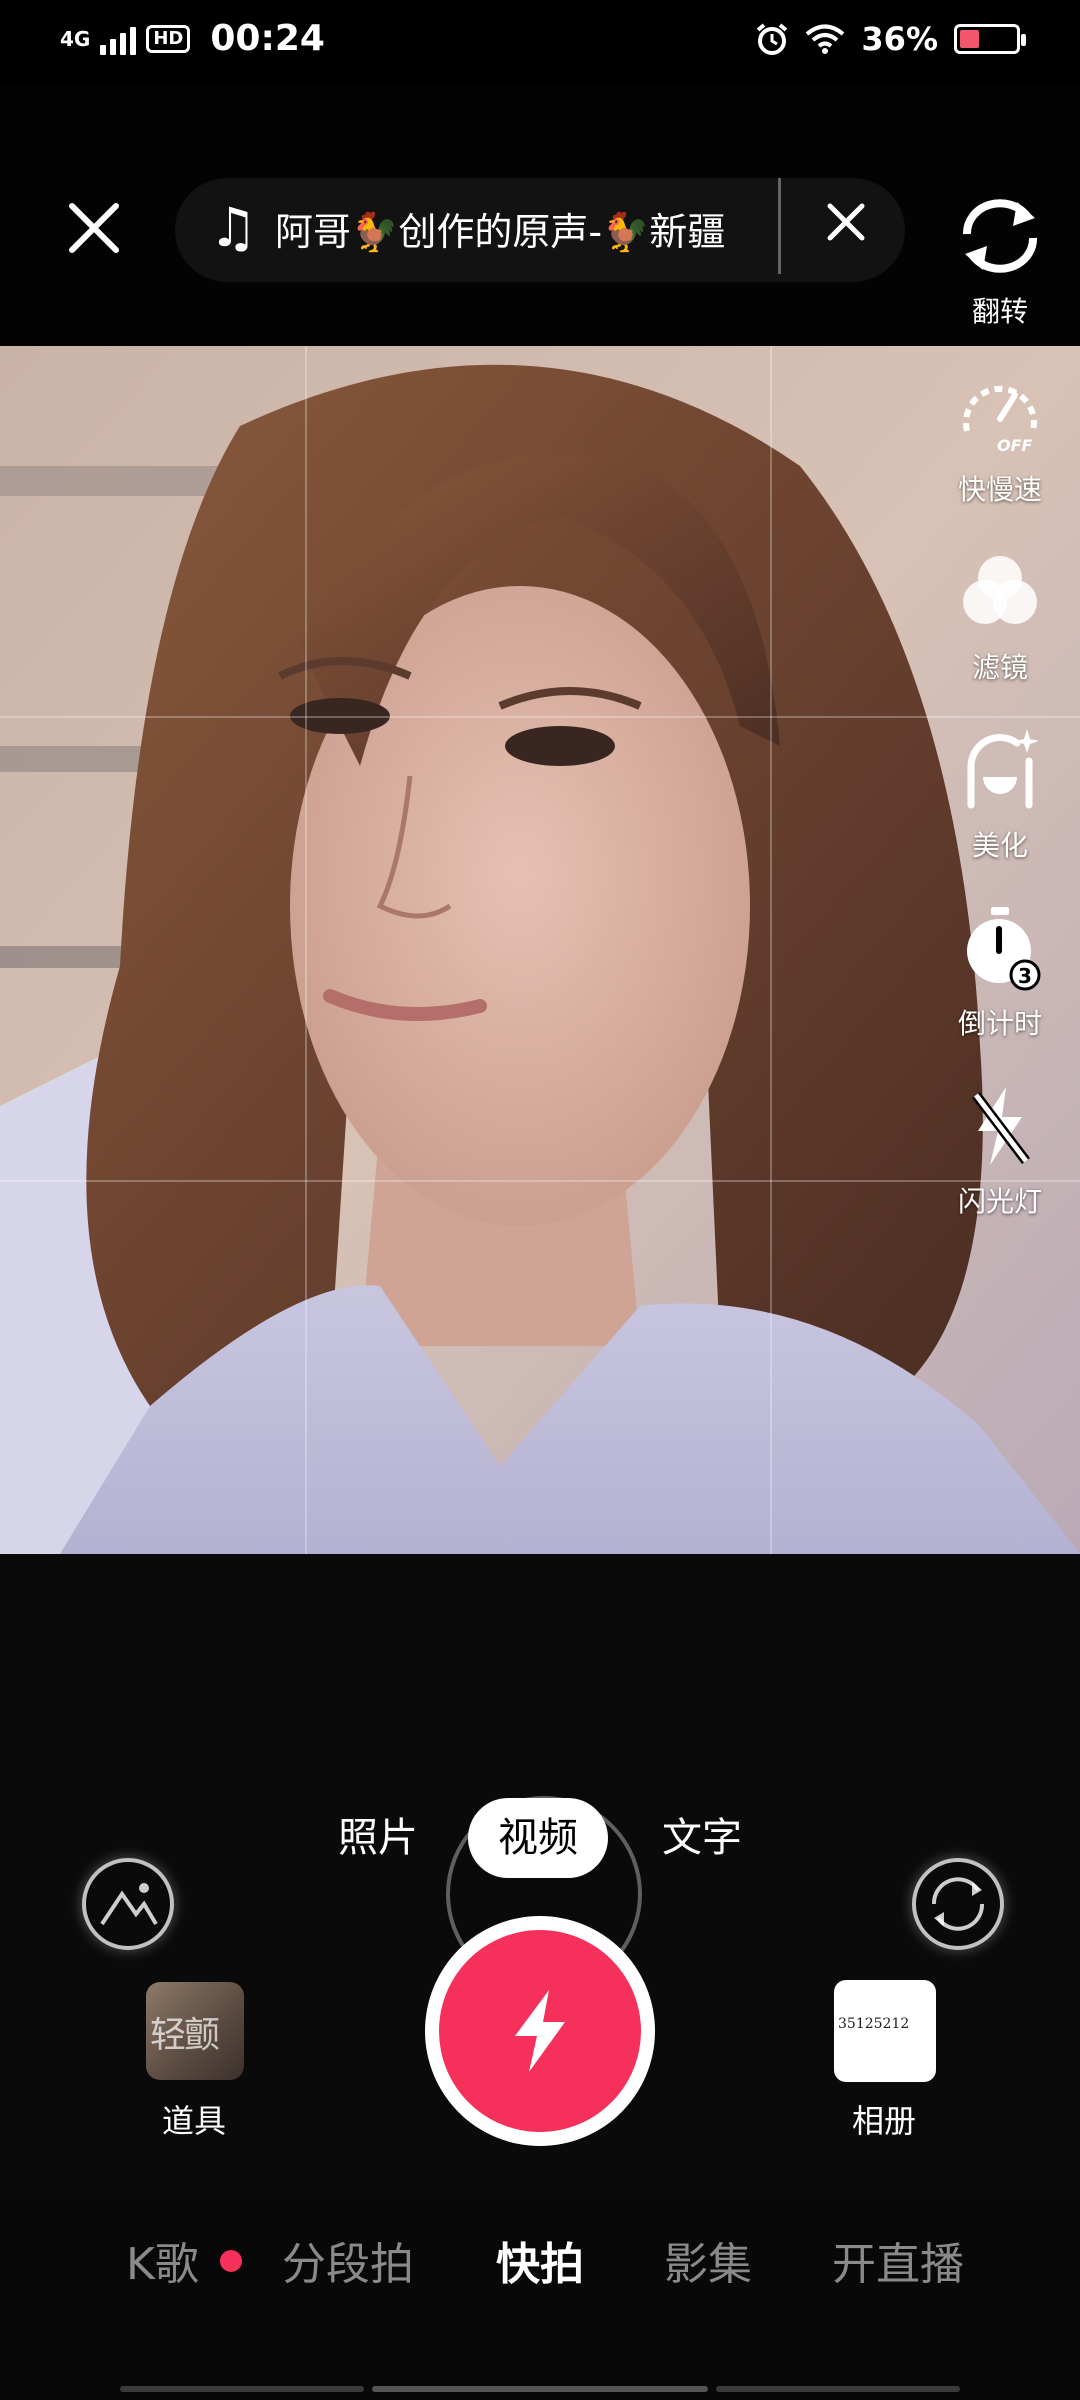  What do you see at coordinates (267, 38) in the screenshot?
I see `status-time: 00:24` at bounding box center [267, 38].